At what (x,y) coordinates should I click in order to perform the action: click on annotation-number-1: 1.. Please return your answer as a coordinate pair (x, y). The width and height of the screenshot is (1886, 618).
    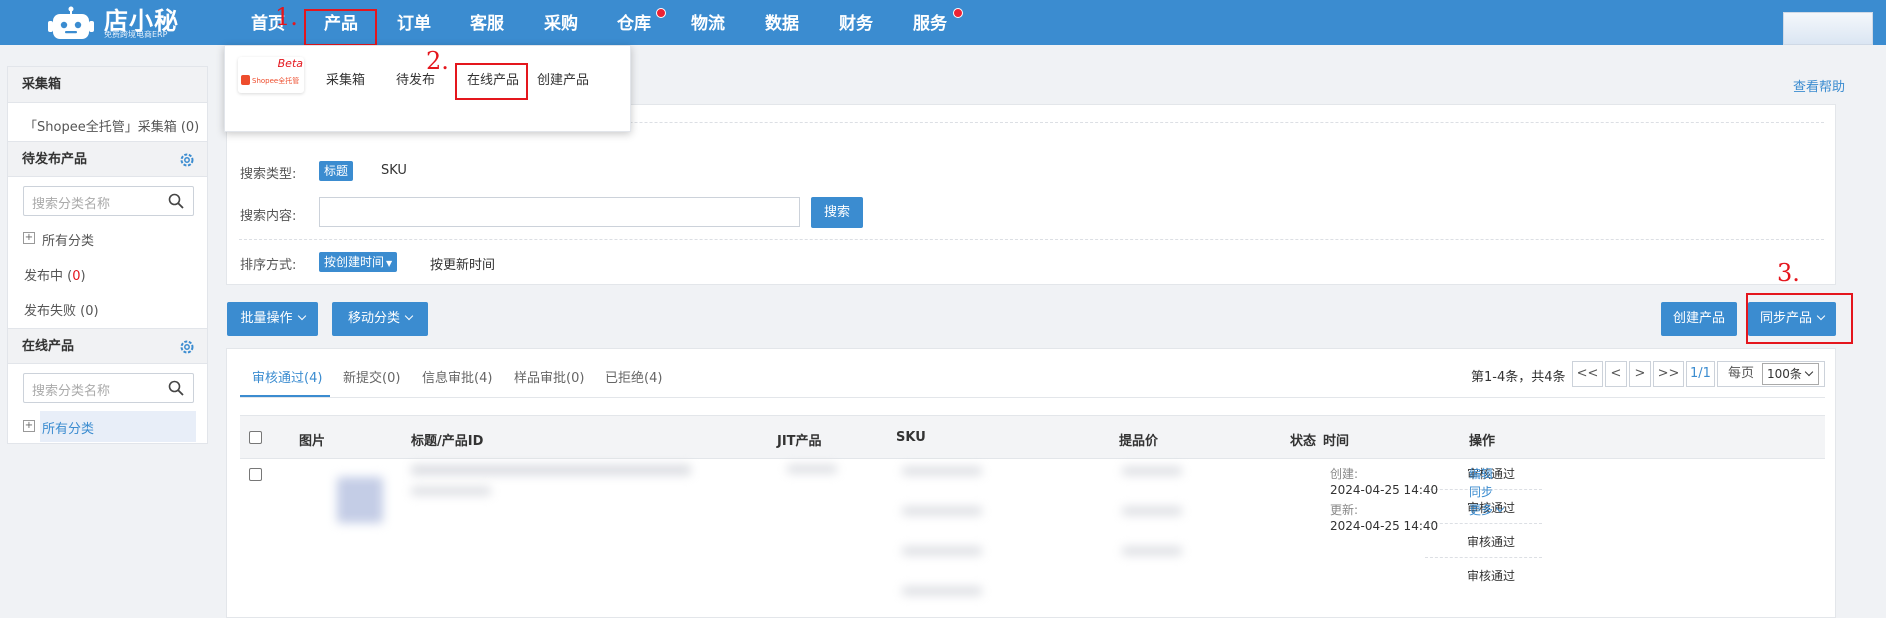
    Looking at the image, I should click on (286, 17).